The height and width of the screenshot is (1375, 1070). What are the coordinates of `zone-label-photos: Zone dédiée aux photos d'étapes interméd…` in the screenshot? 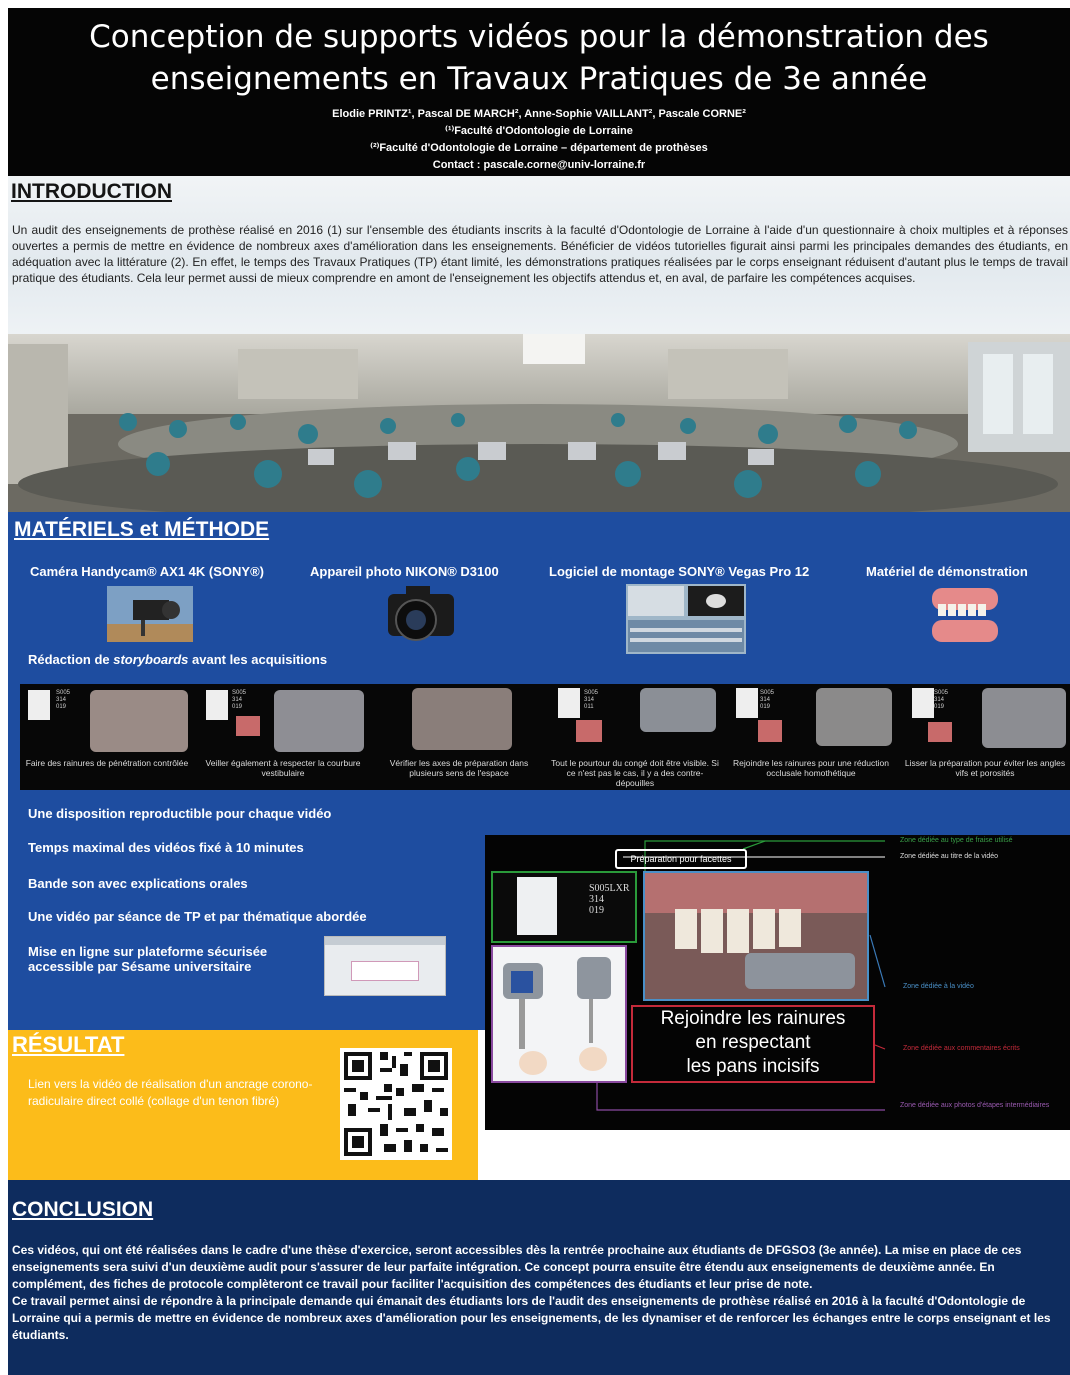 It's located at (975, 1105).